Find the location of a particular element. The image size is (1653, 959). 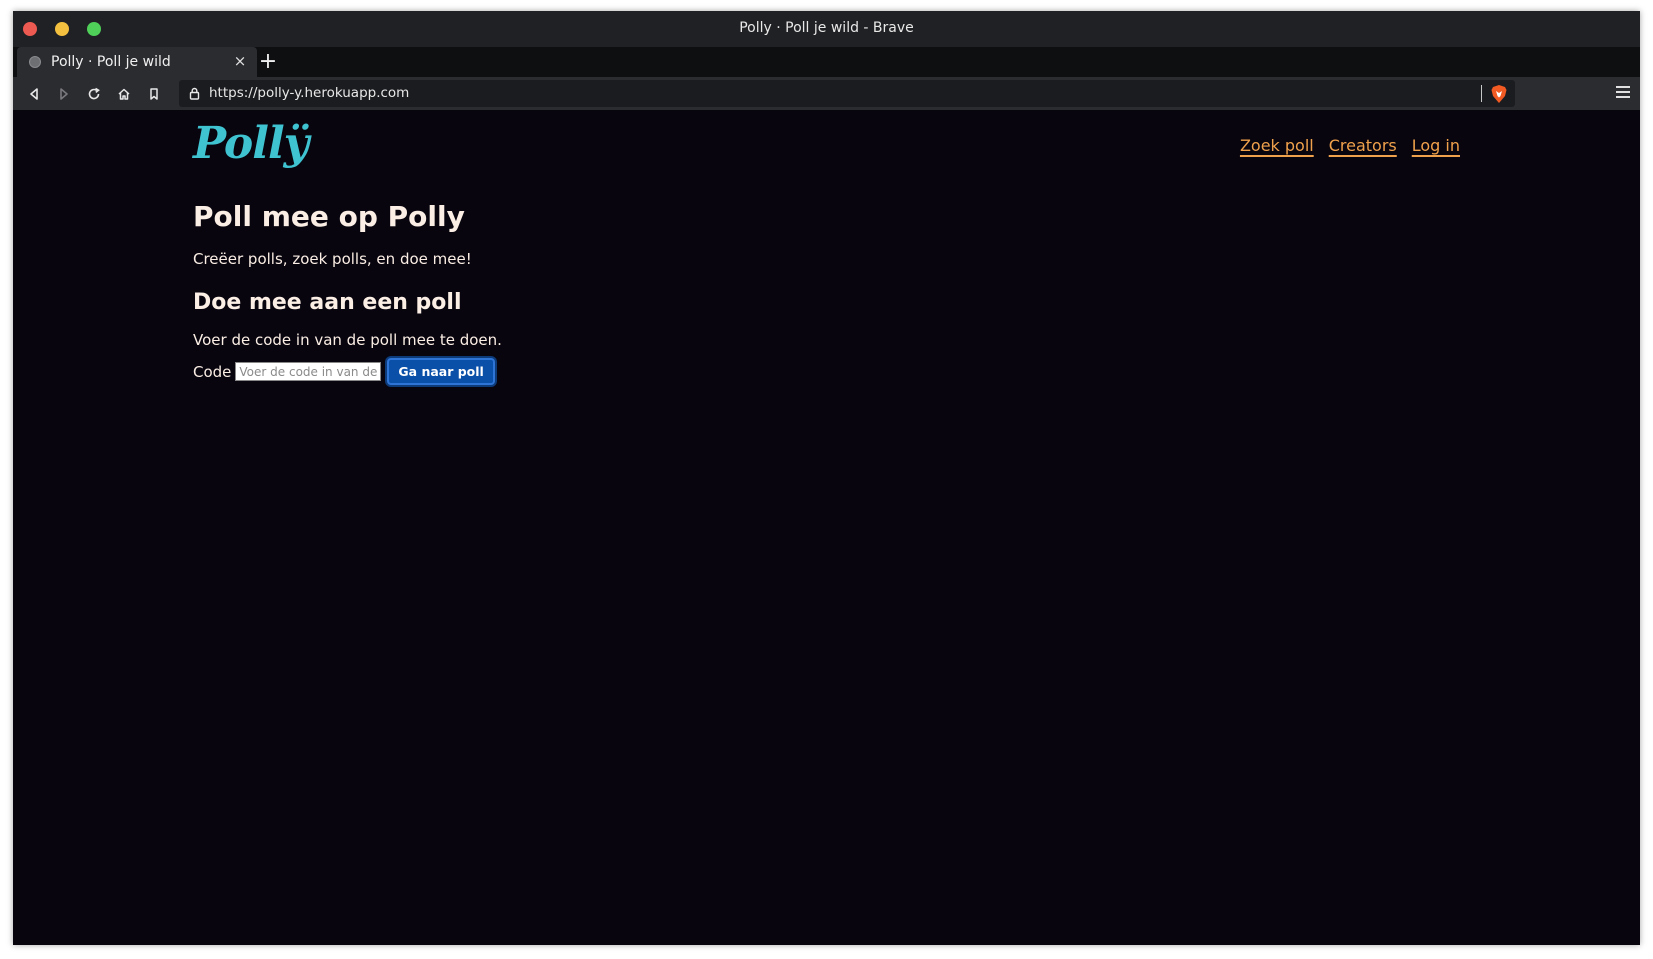

join-poll-heading: Doe mee aan een poll is located at coordinates (327, 302).